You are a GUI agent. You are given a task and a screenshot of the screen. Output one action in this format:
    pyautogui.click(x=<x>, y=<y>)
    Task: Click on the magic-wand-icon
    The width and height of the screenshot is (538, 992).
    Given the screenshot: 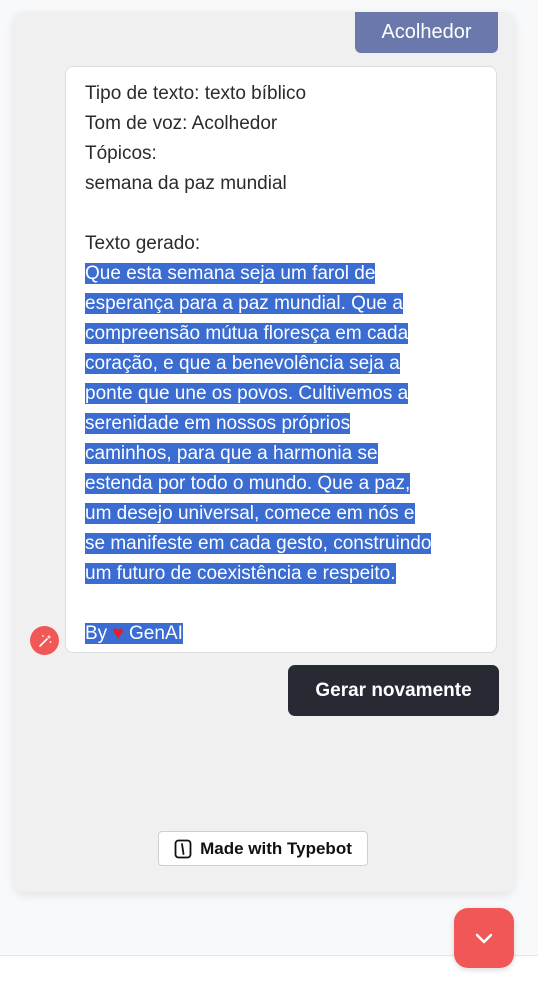 What is the action you would take?
    pyautogui.click(x=44, y=640)
    